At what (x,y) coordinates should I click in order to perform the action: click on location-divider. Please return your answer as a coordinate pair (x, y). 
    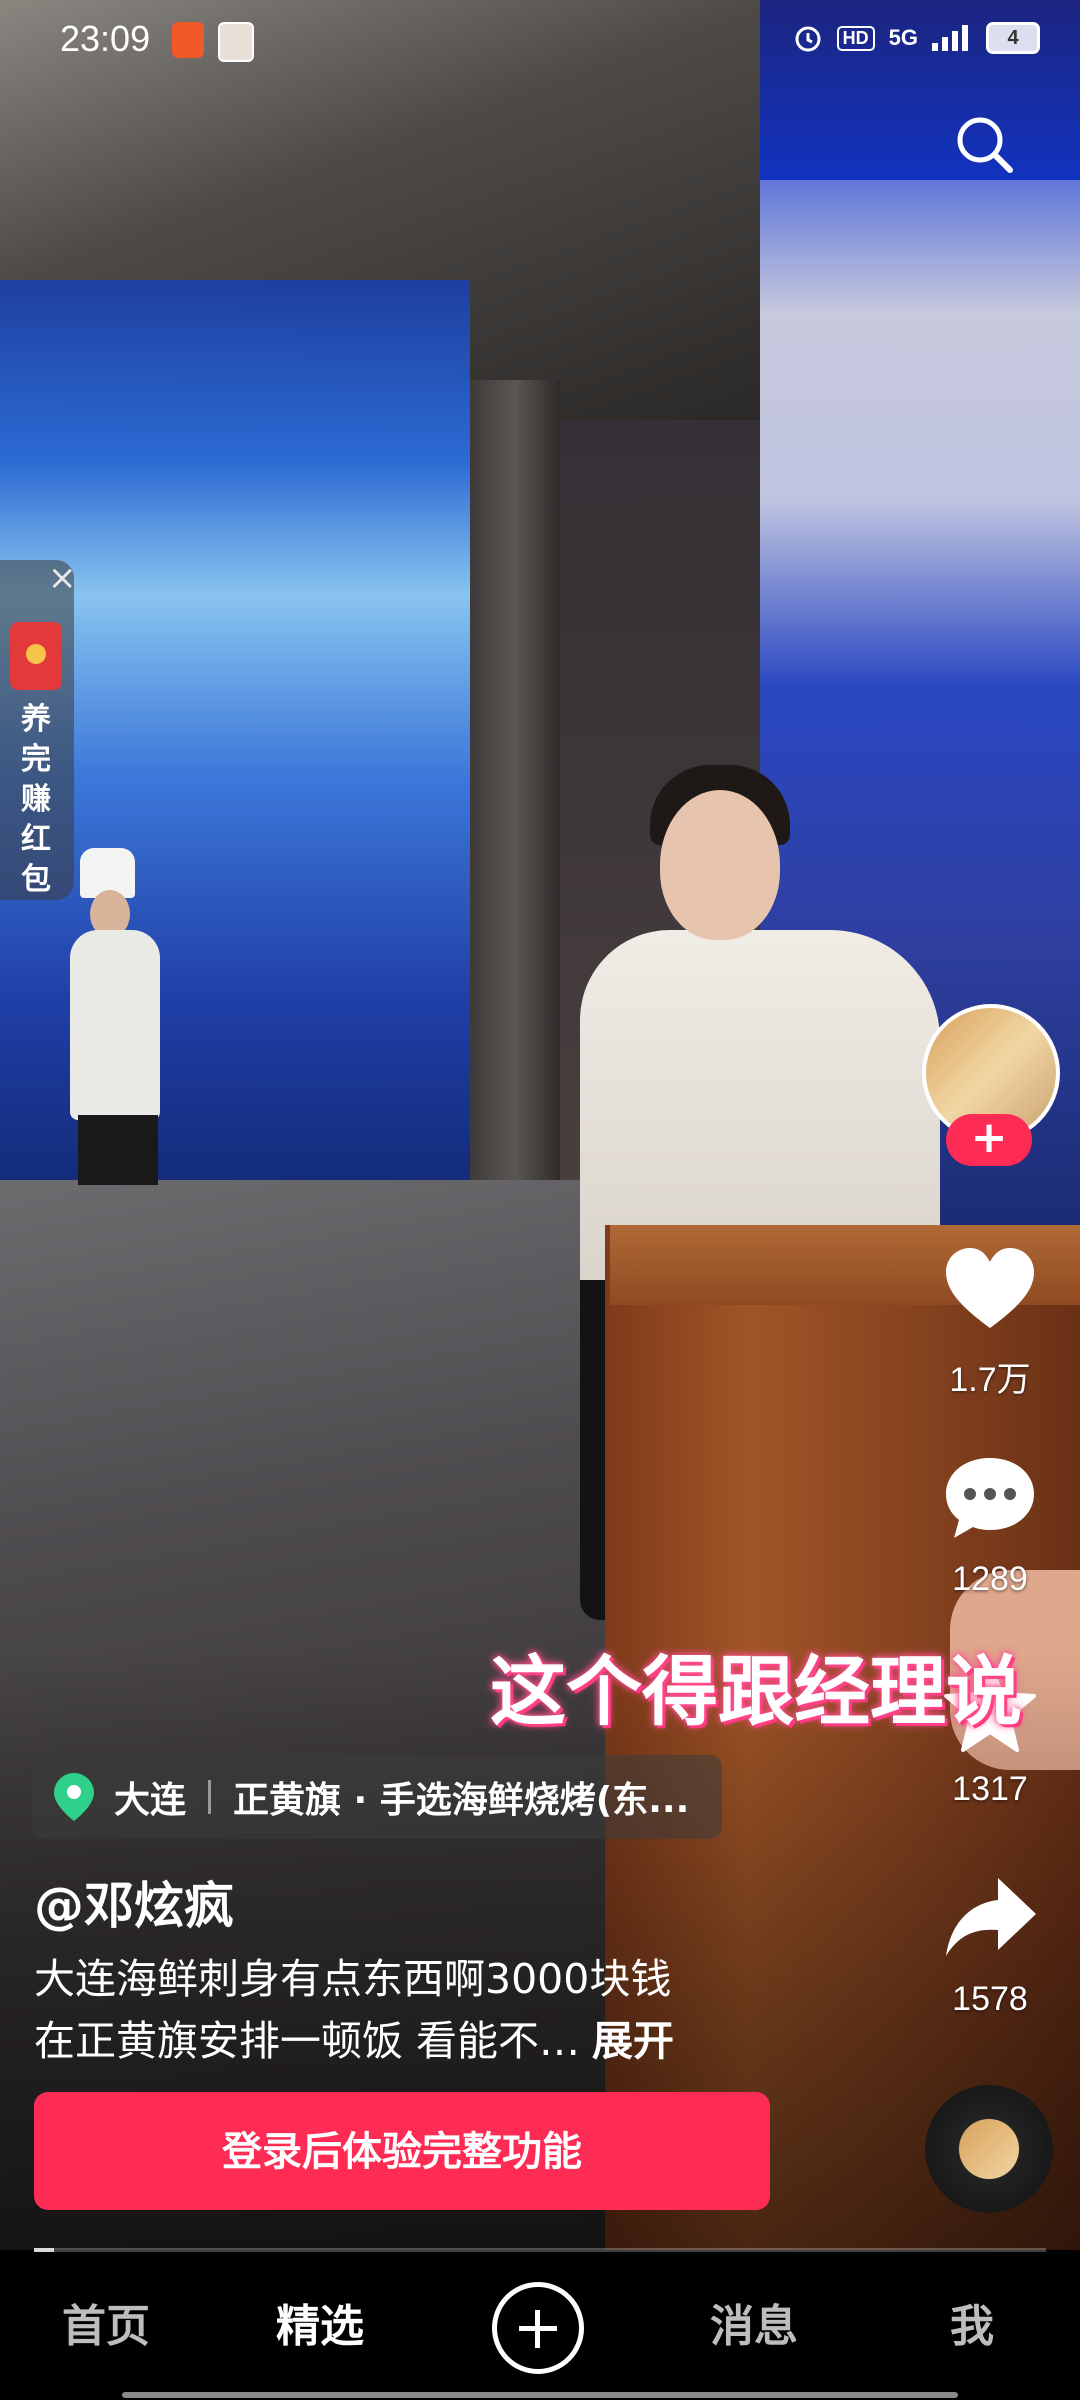
    Looking at the image, I should click on (210, 1797).